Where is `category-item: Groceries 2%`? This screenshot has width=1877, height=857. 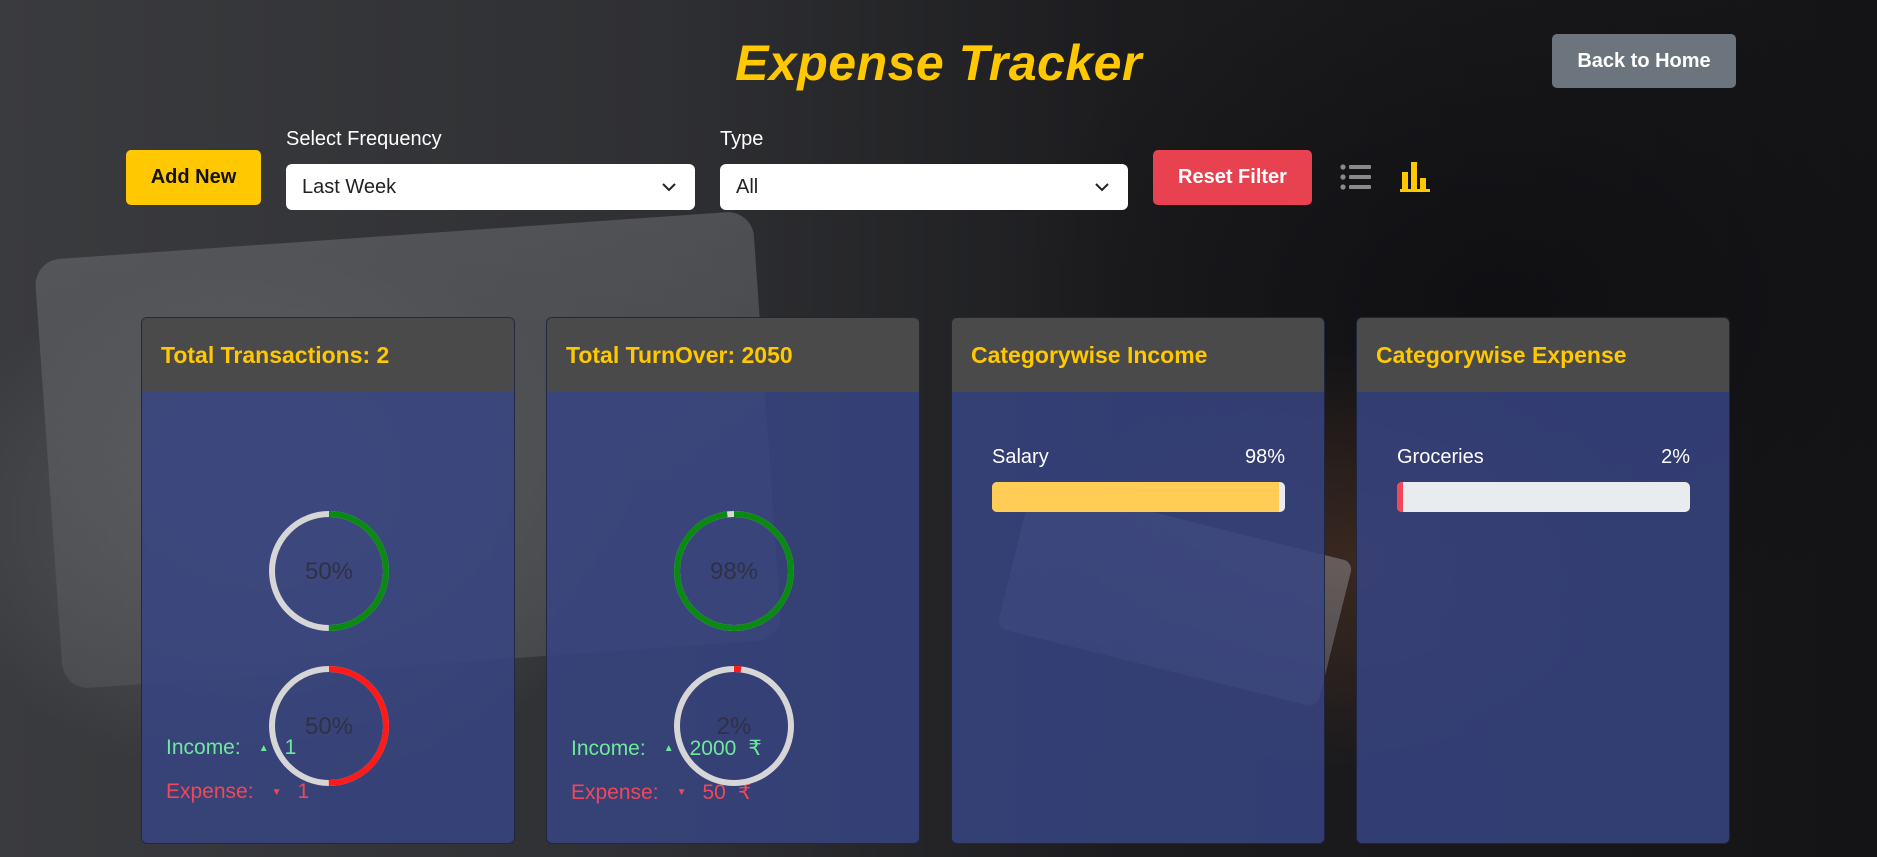 category-item: Groceries 2% is located at coordinates (1543, 457).